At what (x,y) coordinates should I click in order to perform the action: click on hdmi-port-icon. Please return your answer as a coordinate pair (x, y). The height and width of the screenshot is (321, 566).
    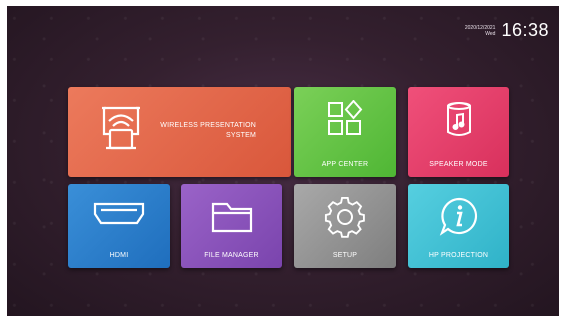
    Looking at the image, I should click on (119, 216).